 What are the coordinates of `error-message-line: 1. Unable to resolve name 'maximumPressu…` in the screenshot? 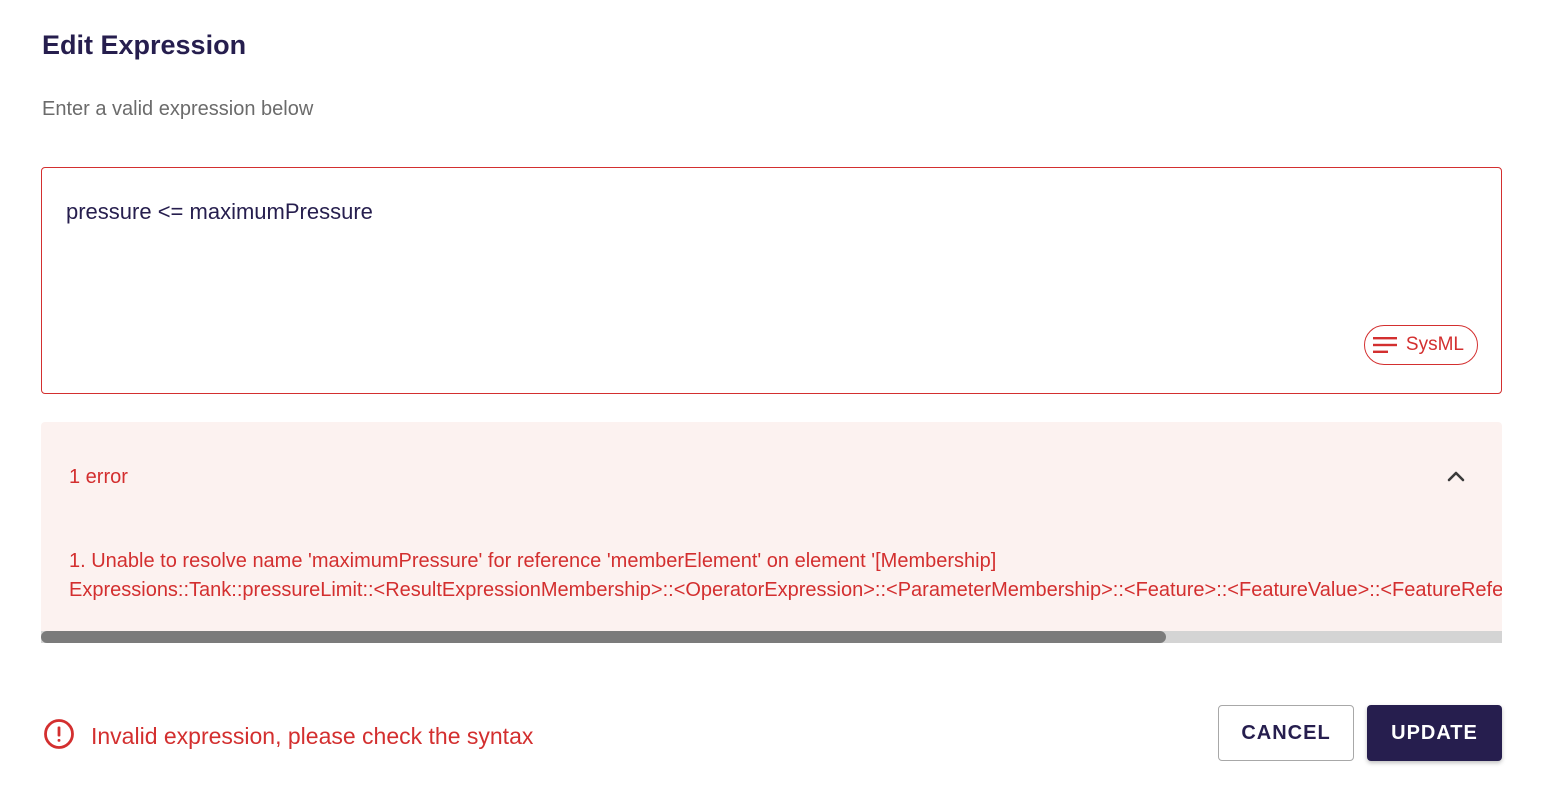 It's located at (533, 561).